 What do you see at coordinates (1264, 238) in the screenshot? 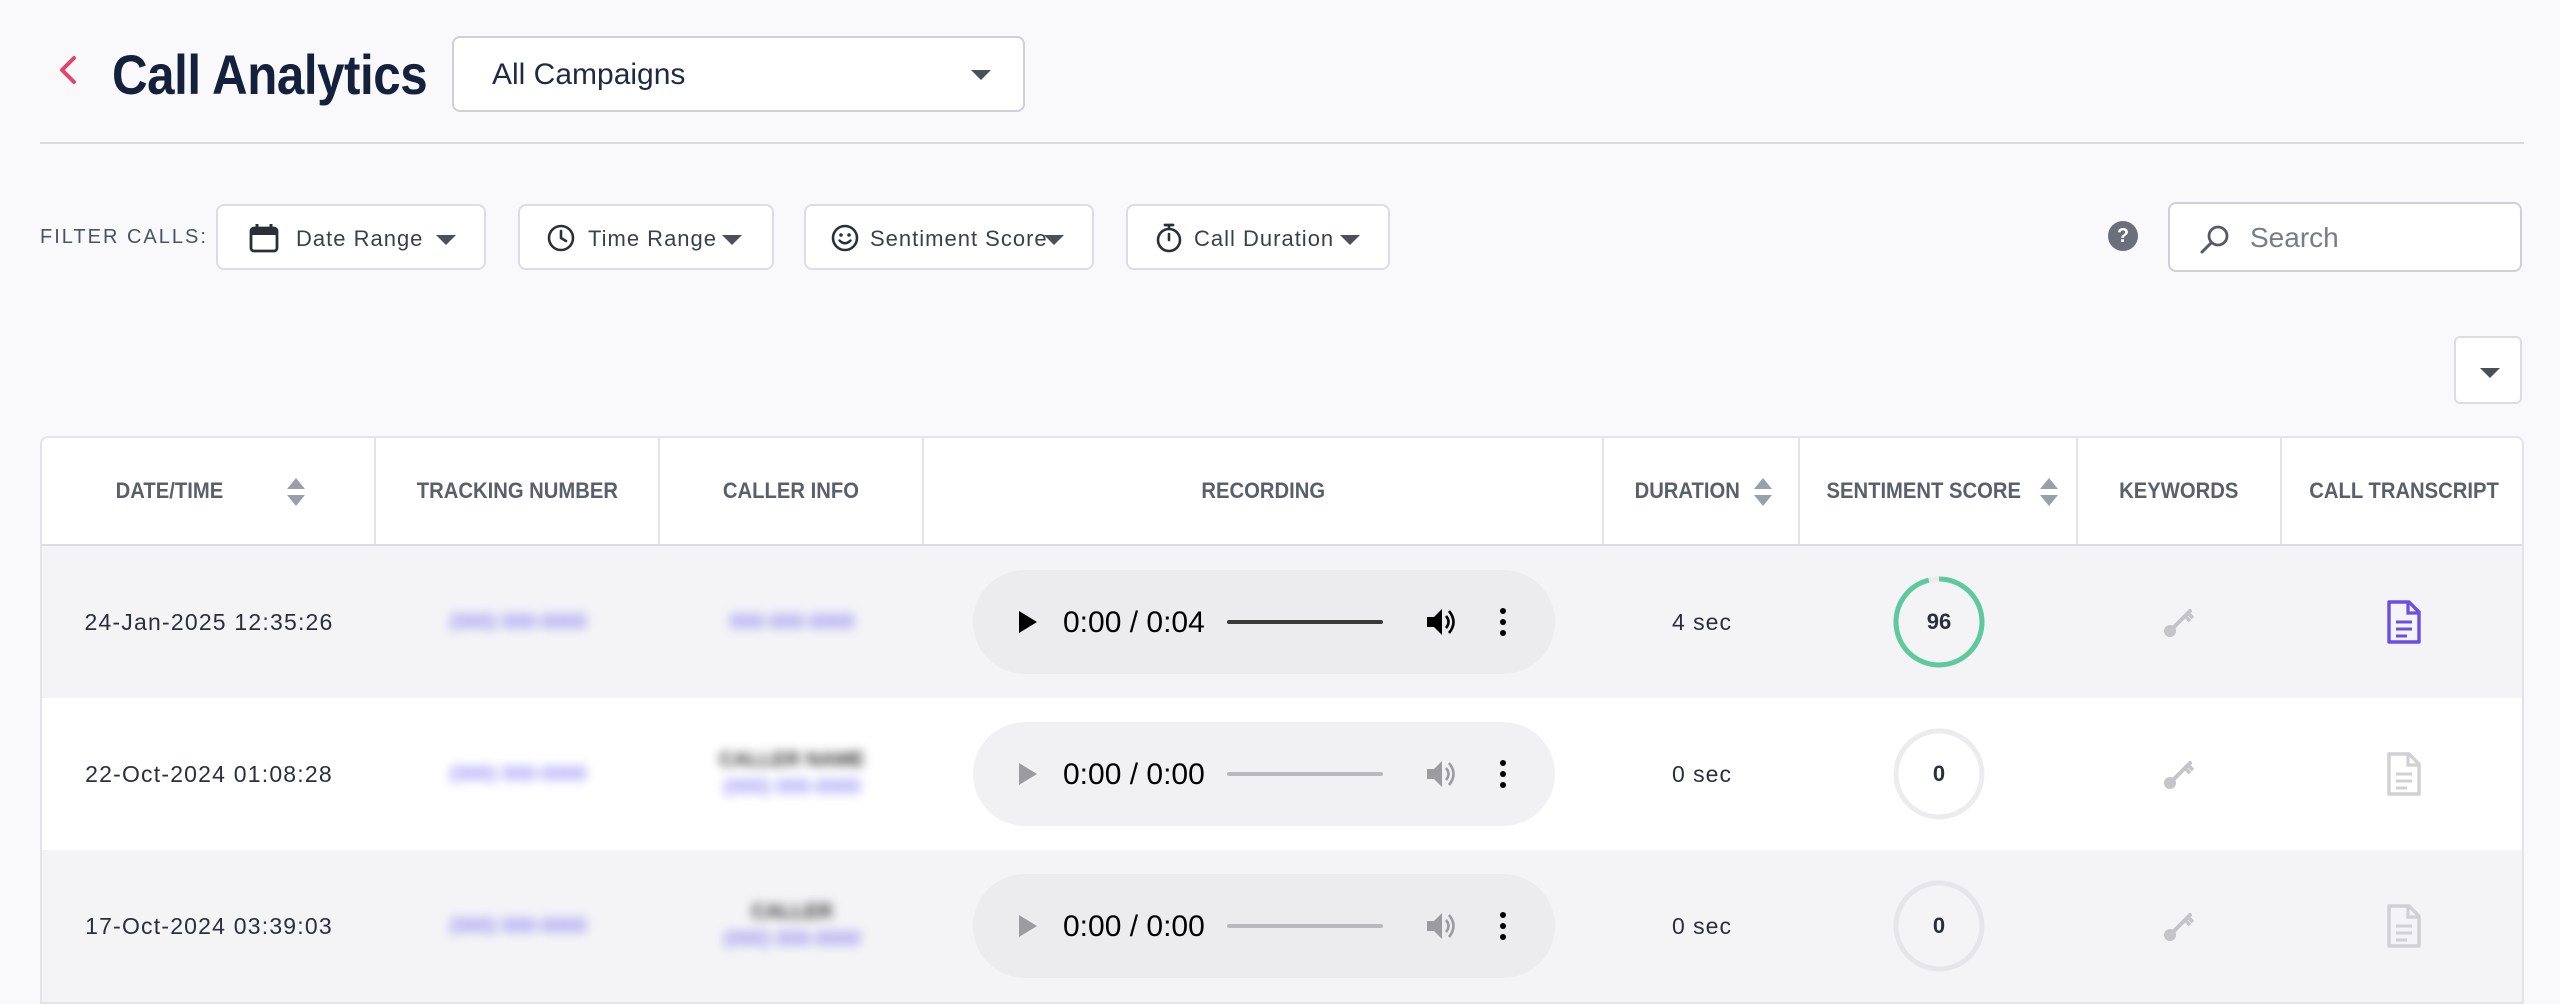
I see `call-duration-label: Call Duration` at bounding box center [1264, 238].